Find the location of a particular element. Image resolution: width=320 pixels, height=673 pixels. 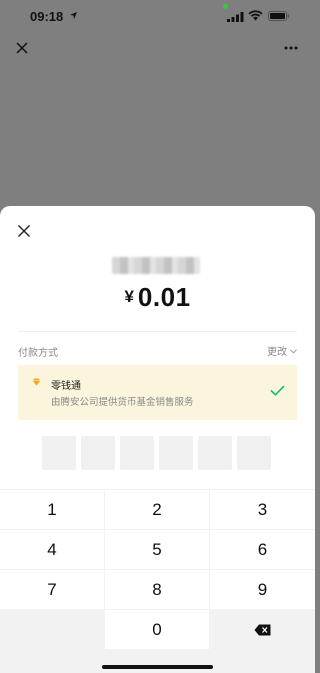

key-6: 6 is located at coordinates (262, 549).